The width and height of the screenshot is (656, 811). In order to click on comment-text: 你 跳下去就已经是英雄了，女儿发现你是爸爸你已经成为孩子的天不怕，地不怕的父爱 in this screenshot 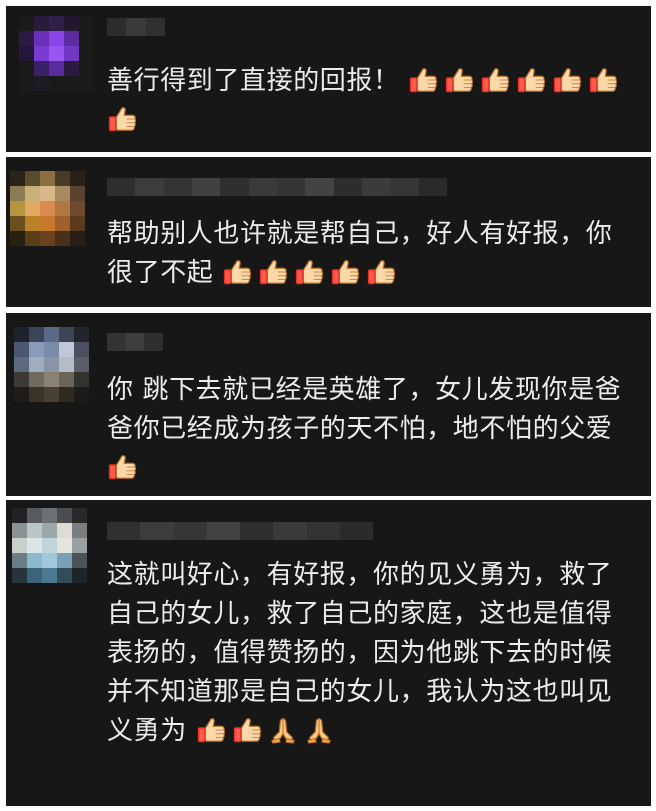, I will do `click(368, 429)`.